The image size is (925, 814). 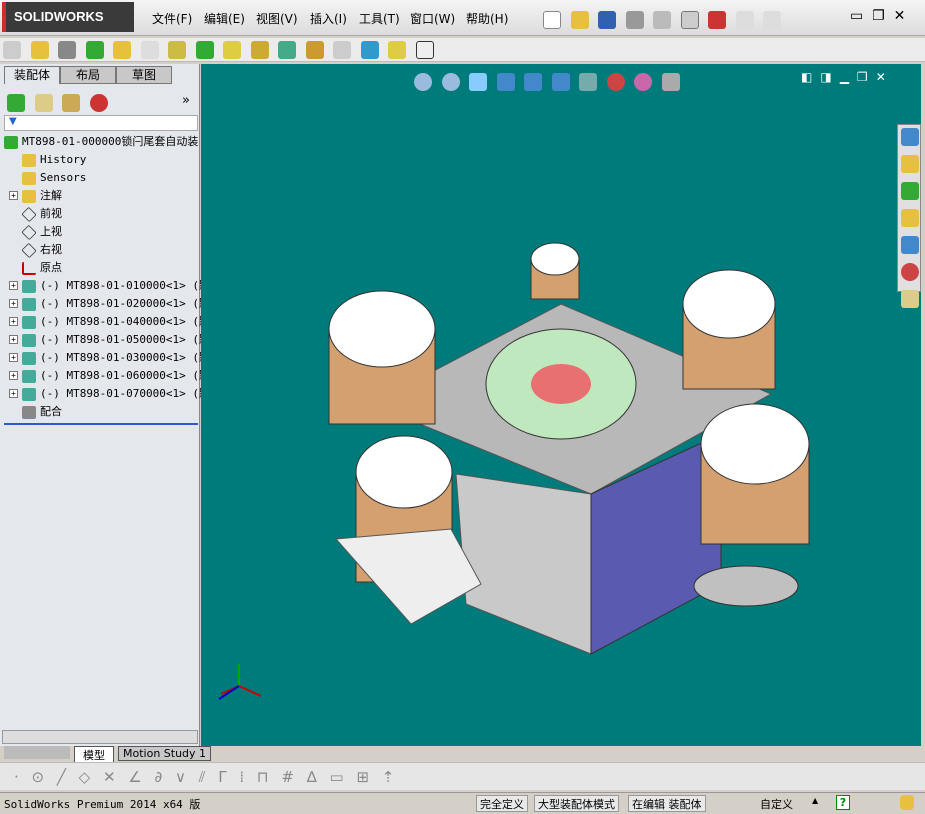 What do you see at coordinates (579, 20) in the screenshot?
I see `open-icon` at bounding box center [579, 20].